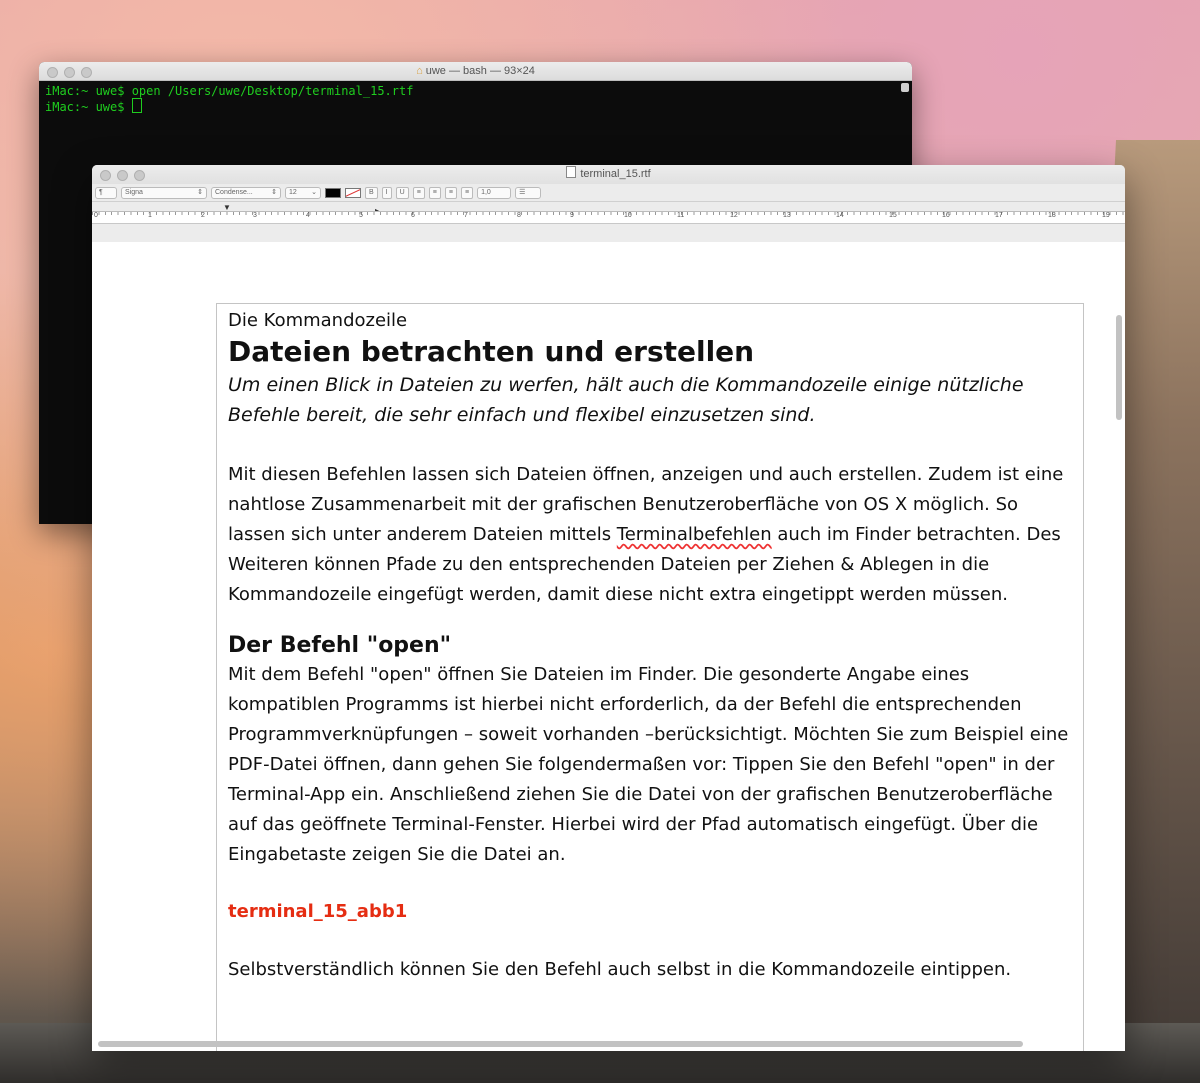 The image size is (1200, 1083). Describe the element at coordinates (293, 192) in the screenshot. I see `font-size-label: 12` at that location.